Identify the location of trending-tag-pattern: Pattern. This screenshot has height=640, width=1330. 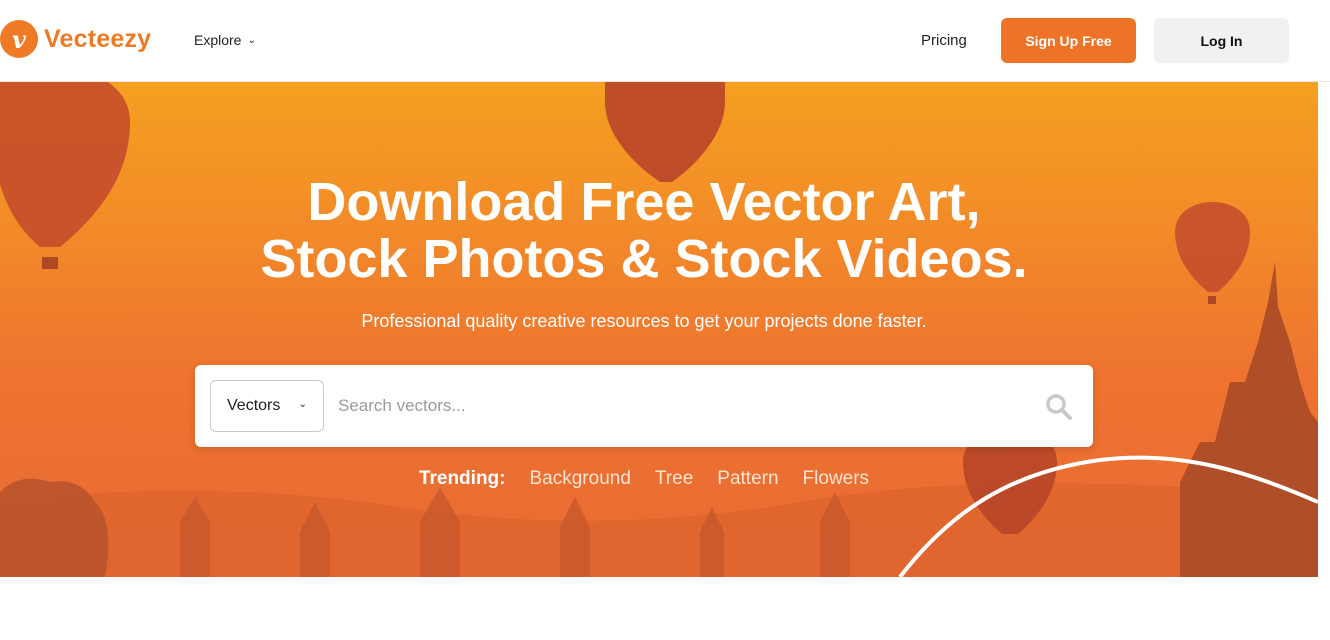
(747, 479).